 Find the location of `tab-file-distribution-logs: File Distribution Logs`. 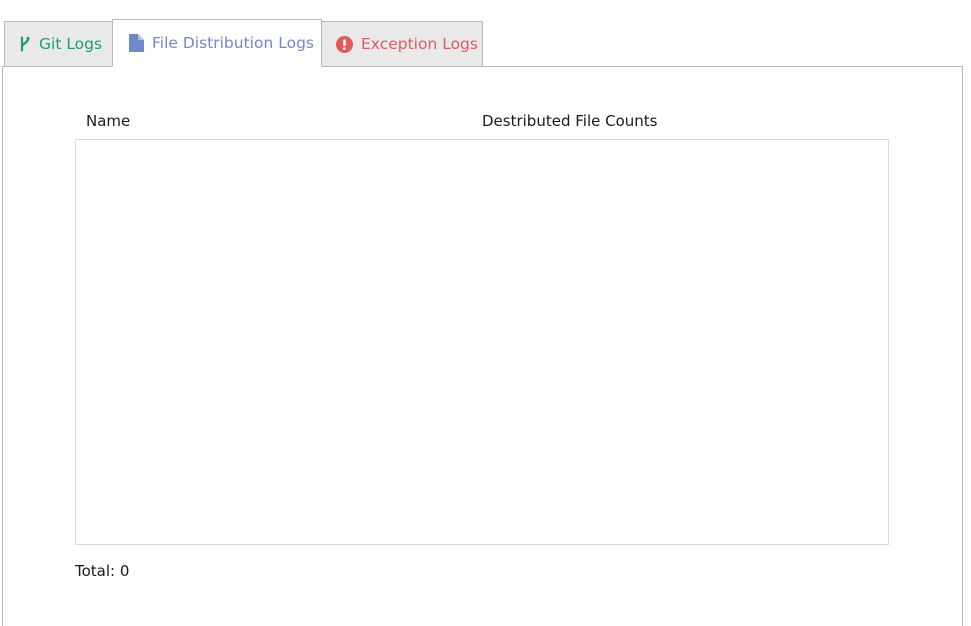

tab-file-distribution-logs: File Distribution Logs is located at coordinates (217, 43).